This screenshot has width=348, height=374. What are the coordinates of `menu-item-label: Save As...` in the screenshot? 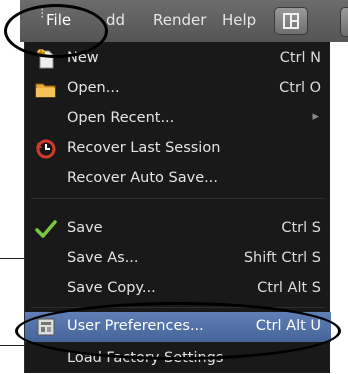 It's located at (103, 258).